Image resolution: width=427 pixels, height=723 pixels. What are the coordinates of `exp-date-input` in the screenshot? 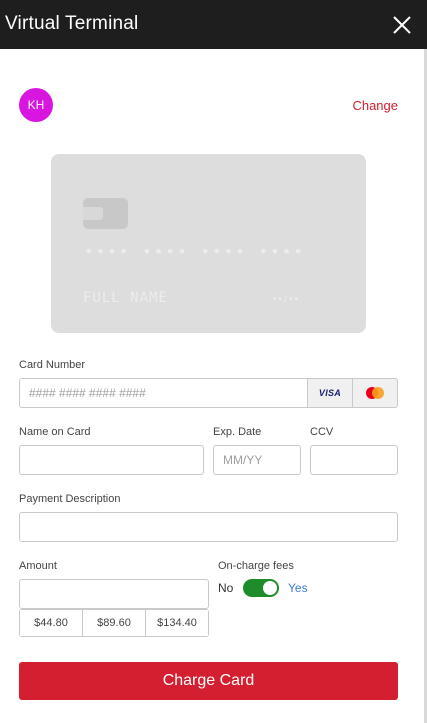 It's located at (257, 460).